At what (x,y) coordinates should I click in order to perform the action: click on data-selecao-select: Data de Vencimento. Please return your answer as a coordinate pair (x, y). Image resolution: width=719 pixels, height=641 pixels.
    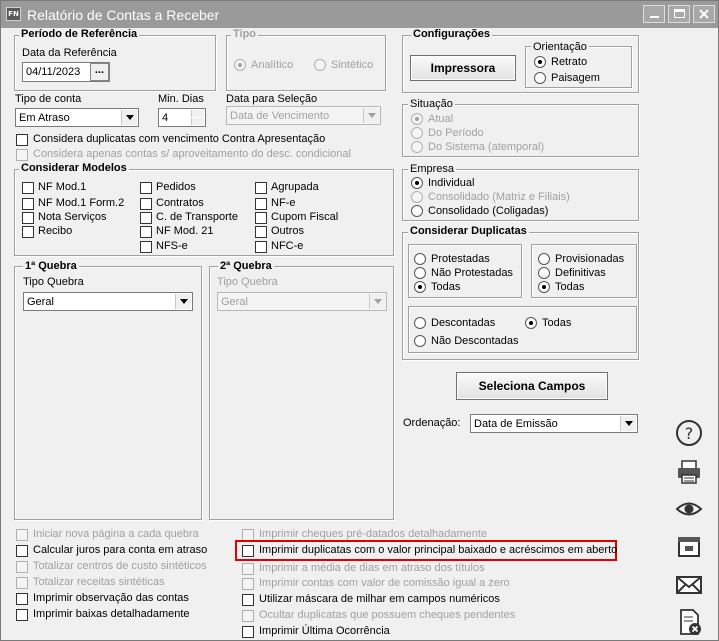
    Looking at the image, I should click on (303, 115).